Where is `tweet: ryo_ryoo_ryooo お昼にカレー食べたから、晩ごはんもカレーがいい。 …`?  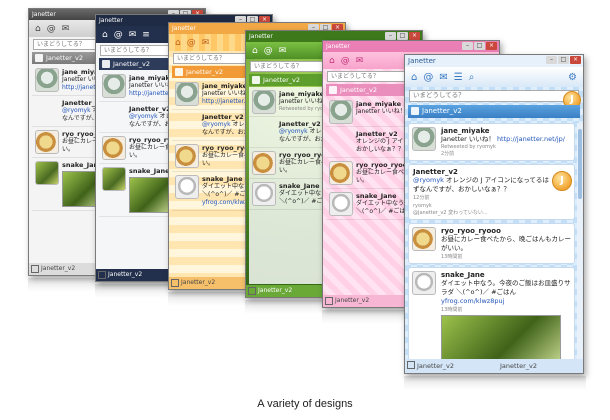
tweet: ryo_ryoo_ryooo お昼にカレー食べたから、晩ごはんもカレーがいい。 … is located at coordinates (491, 243).